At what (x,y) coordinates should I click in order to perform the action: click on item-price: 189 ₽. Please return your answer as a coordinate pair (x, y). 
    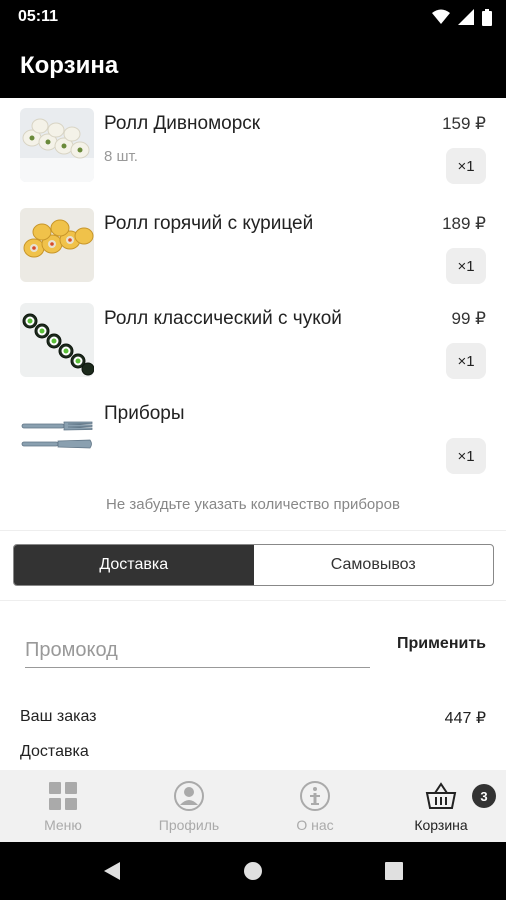
    Looking at the image, I should click on (464, 223).